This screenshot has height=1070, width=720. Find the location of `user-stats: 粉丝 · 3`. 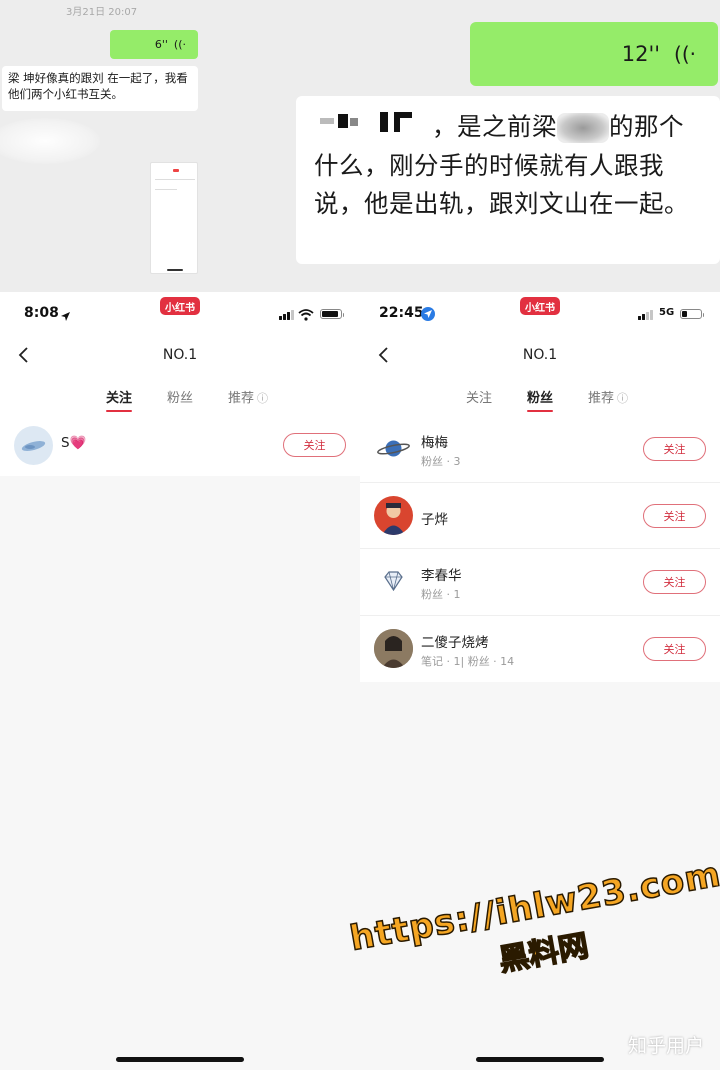

user-stats: 粉丝 · 3 is located at coordinates (441, 461).